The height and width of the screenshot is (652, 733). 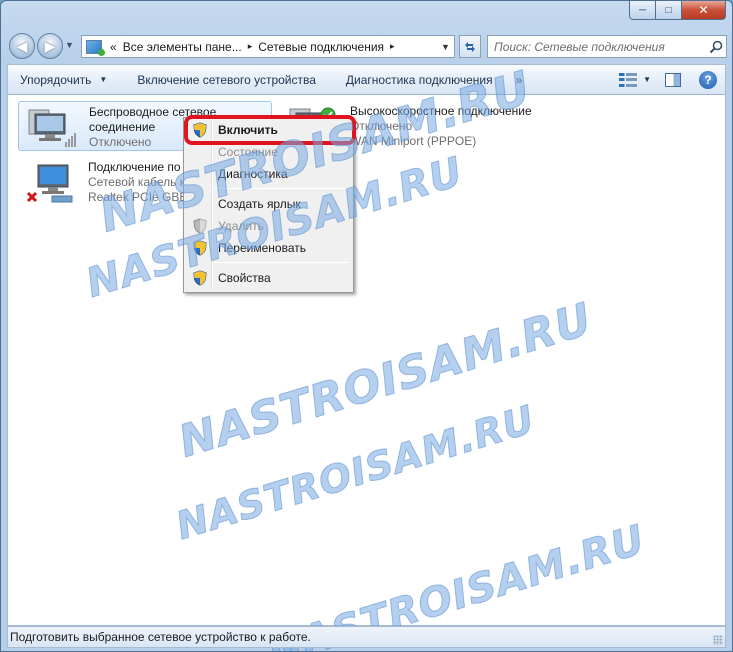 What do you see at coordinates (441, 111) in the screenshot?
I see `connection-name: Высокоскоростное подключение` at bounding box center [441, 111].